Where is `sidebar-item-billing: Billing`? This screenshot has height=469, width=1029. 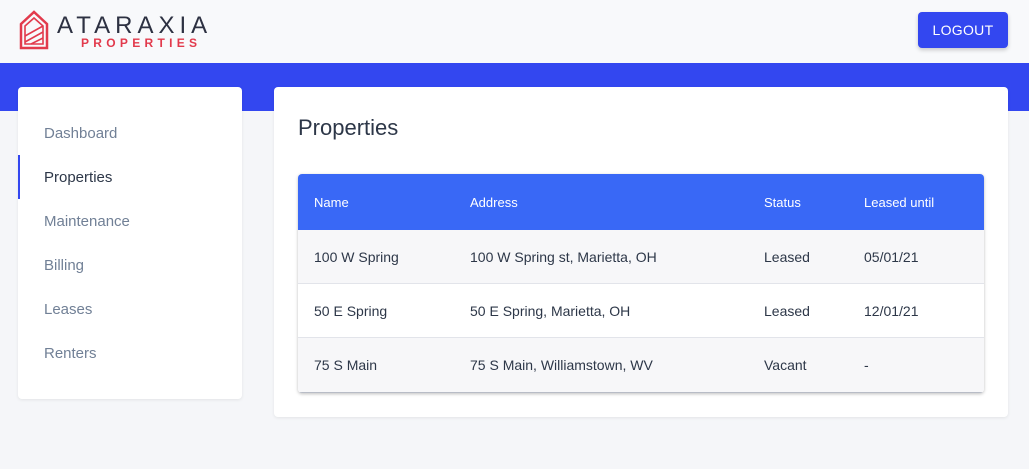
sidebar-item-billing: Billing is located at coordinates (130, 265).